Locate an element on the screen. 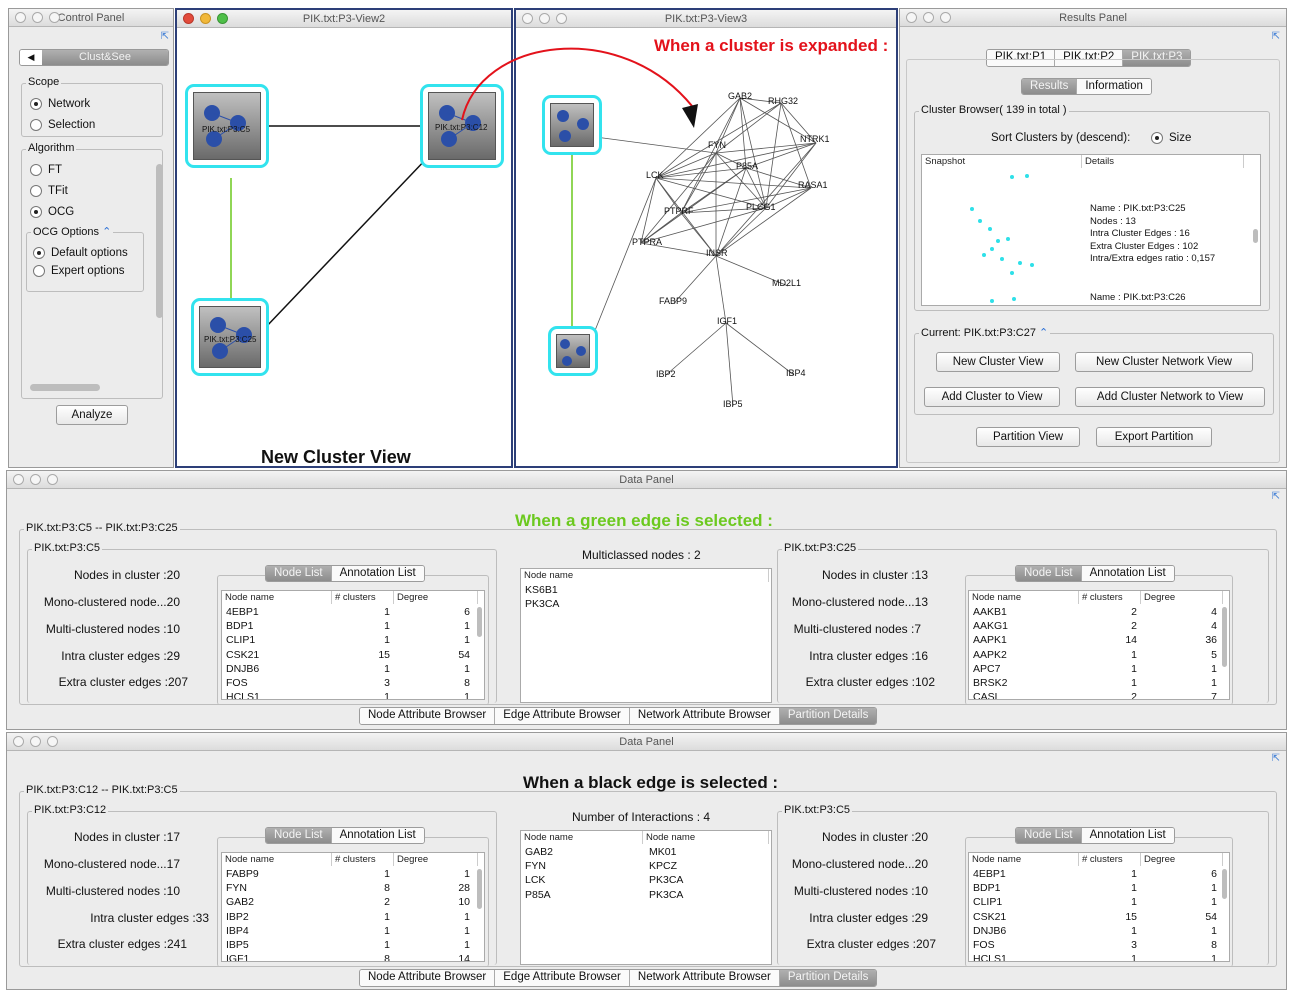 The height and width of the screenshot is (990, 1289). table-row: GAB2 2 10 is located at coordinates (353, 902).